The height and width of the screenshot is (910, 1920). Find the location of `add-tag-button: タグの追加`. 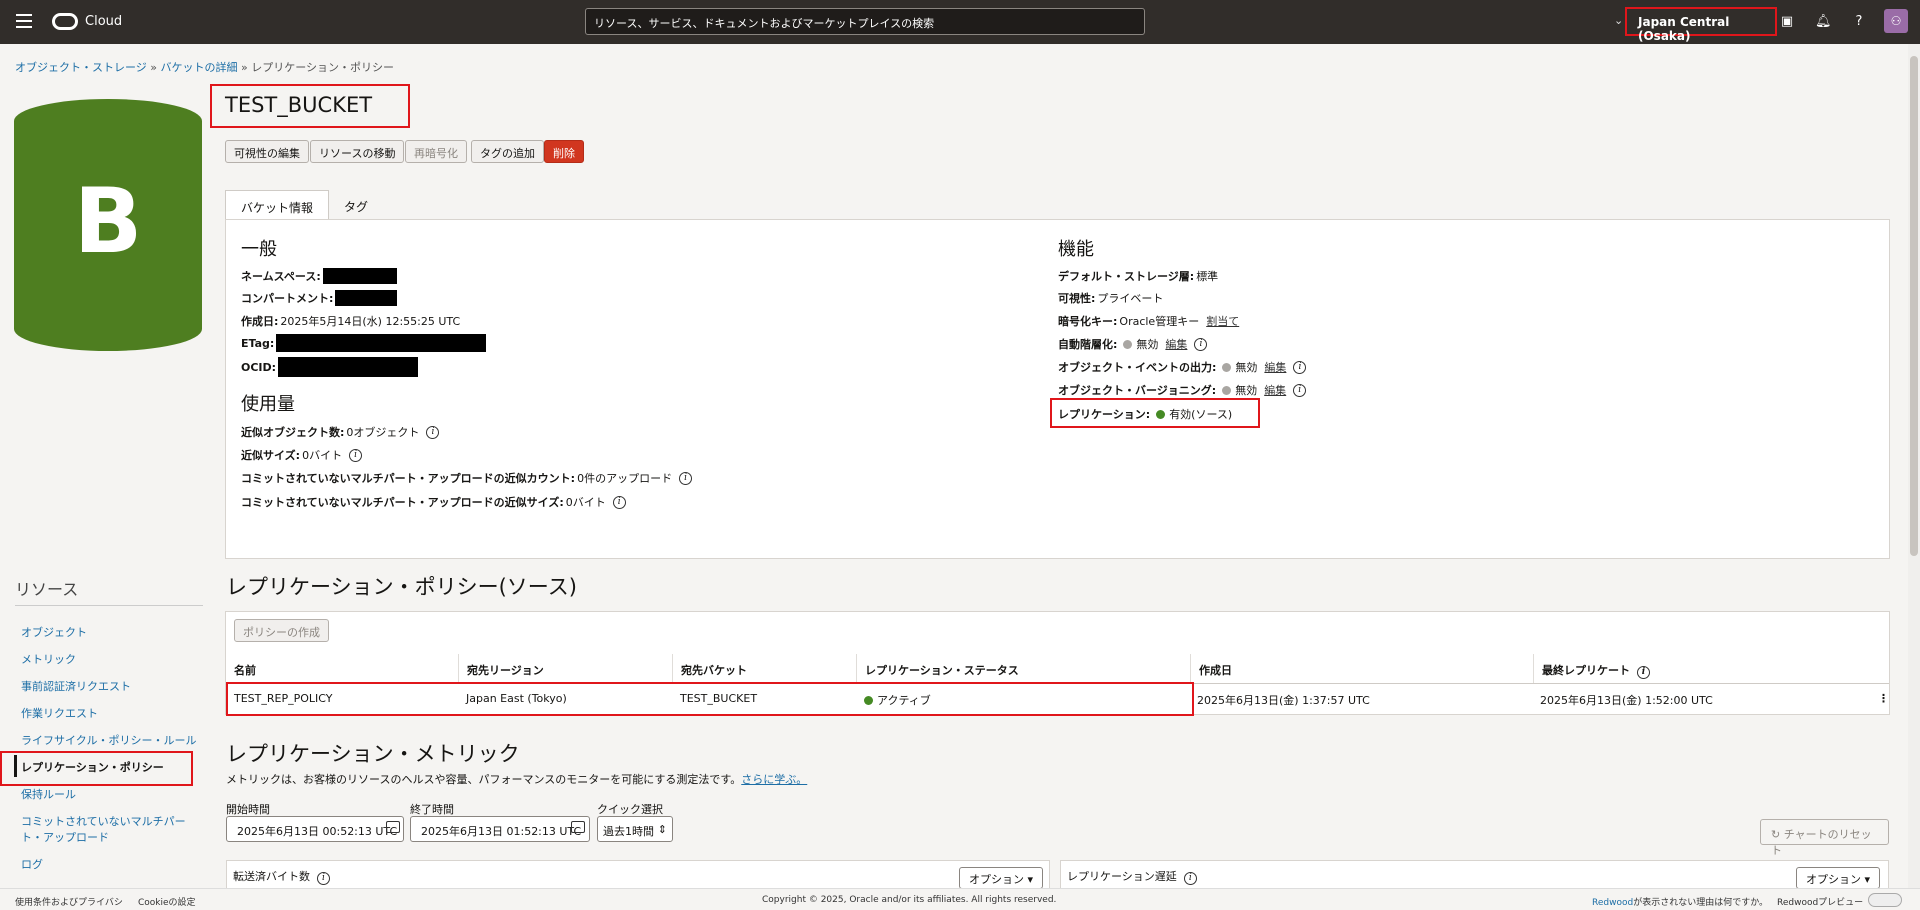

add-tag-button: タグの追加 is located at coordinates (507, 151).